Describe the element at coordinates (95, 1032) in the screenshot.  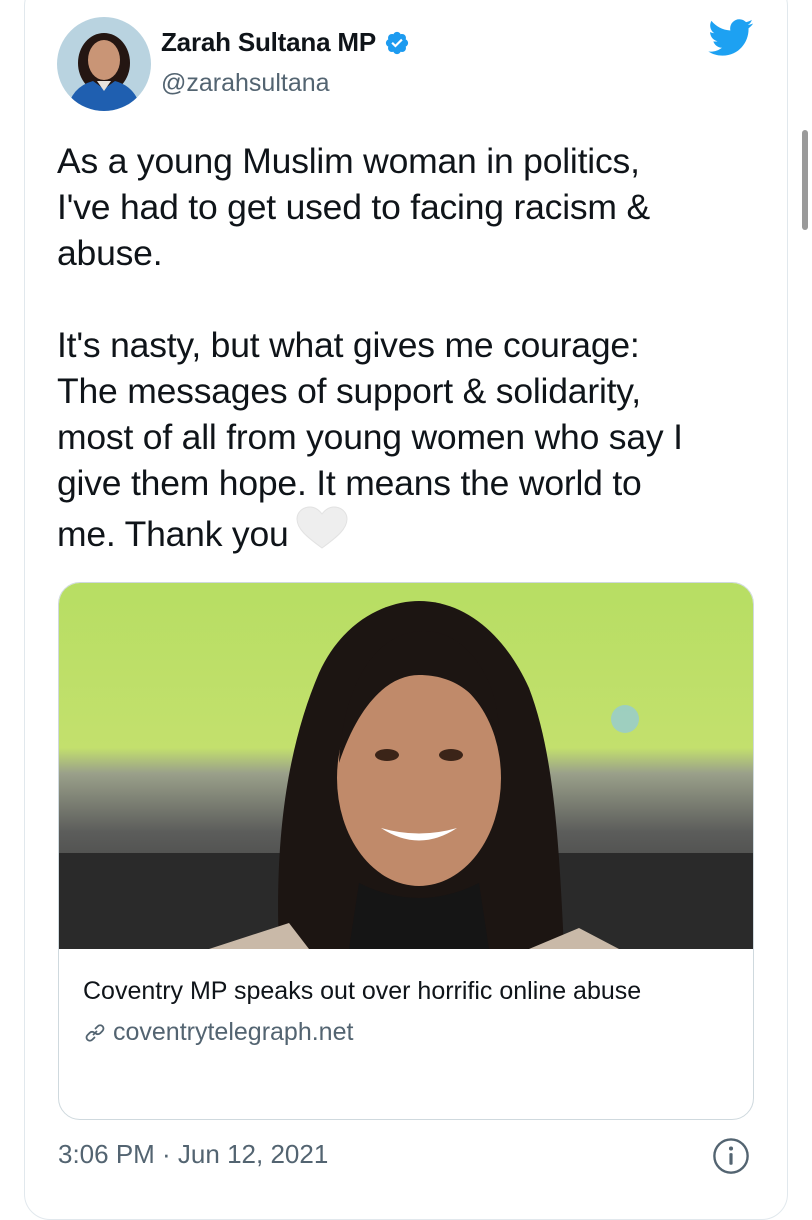
I see `link-icon` at that location.